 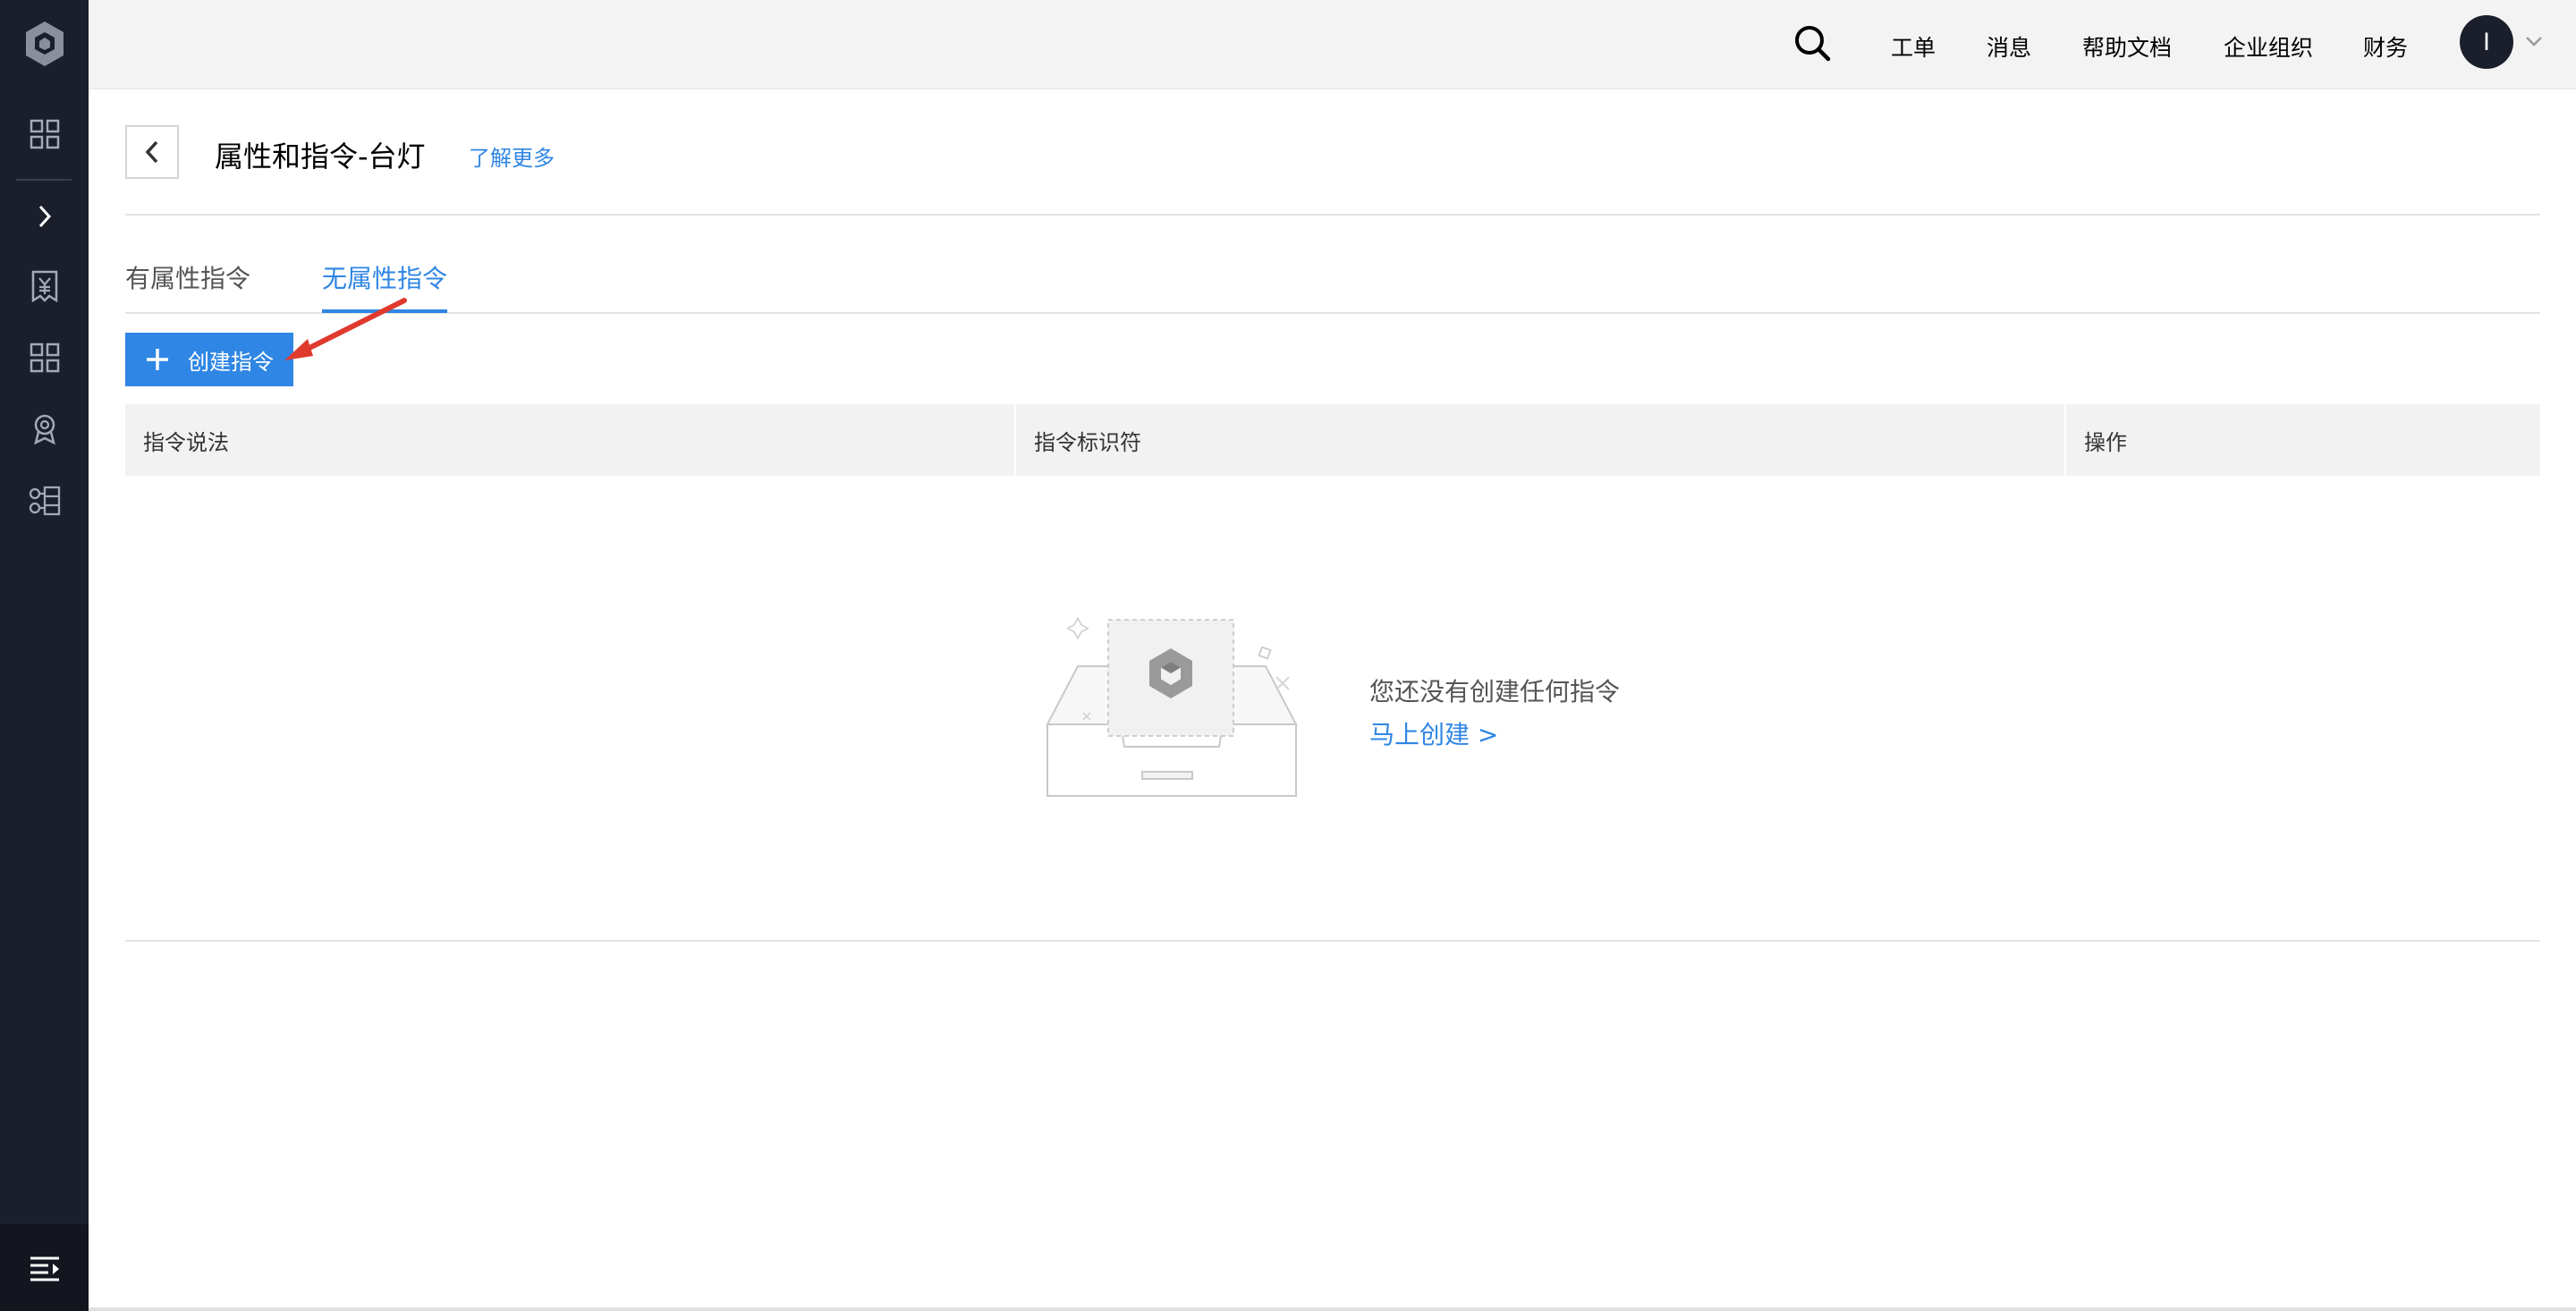 I want to click on sidebar-item-apps, so click(x=44, y=358).